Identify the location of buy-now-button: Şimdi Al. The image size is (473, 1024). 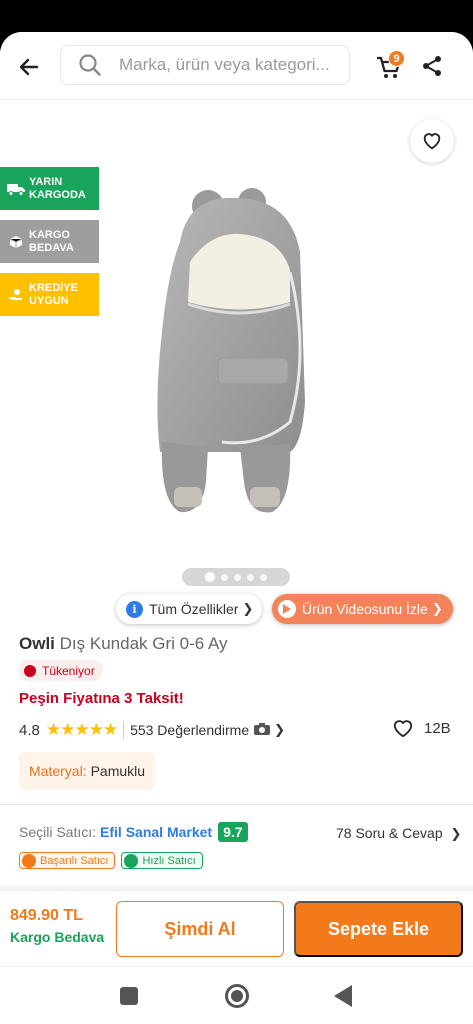
(200, 929).